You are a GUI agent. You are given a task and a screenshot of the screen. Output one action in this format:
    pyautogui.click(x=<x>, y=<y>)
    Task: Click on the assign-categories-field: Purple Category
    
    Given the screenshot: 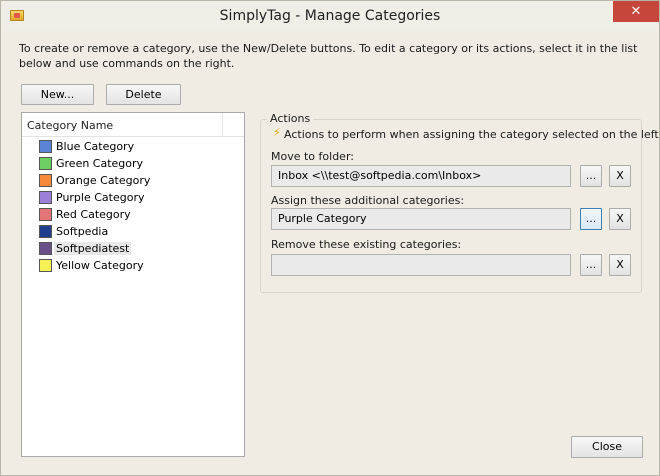 What is the action you would take?
    pyautogui.click(x=421, y=219)
    